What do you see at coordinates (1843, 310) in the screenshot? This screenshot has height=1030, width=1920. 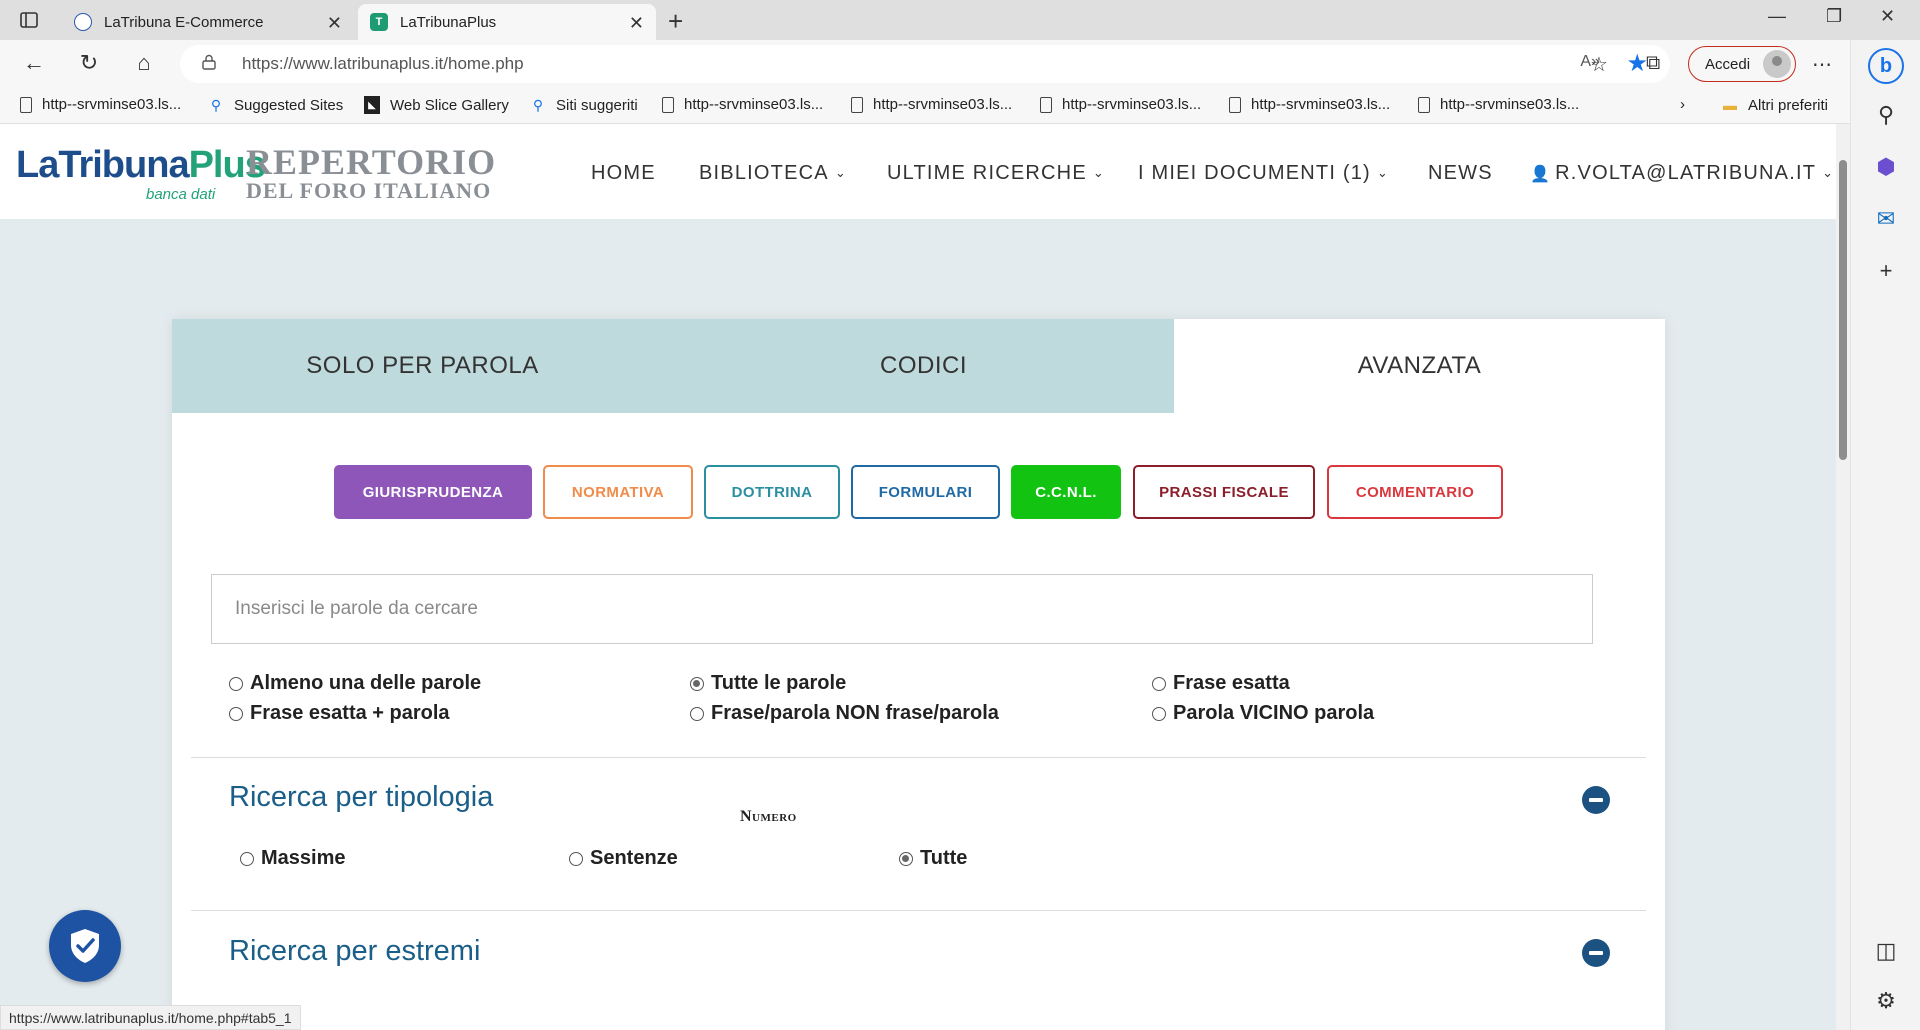 I see `scrollbar-thumb` at bounding box center [1843, 310].